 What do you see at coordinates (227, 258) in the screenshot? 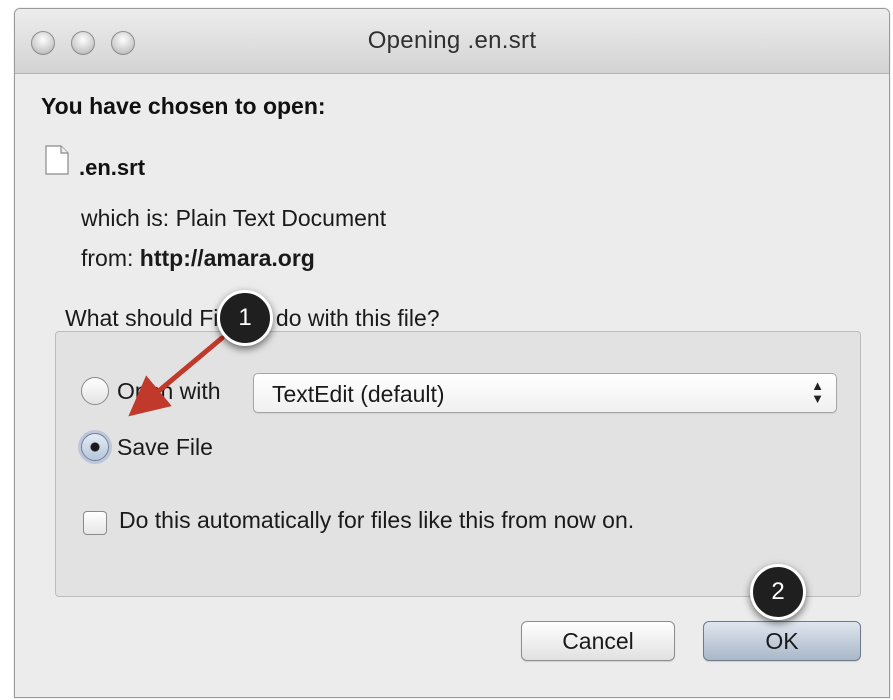
I see `file-source-url: http://amara.org` at bounding box center [227, 258].